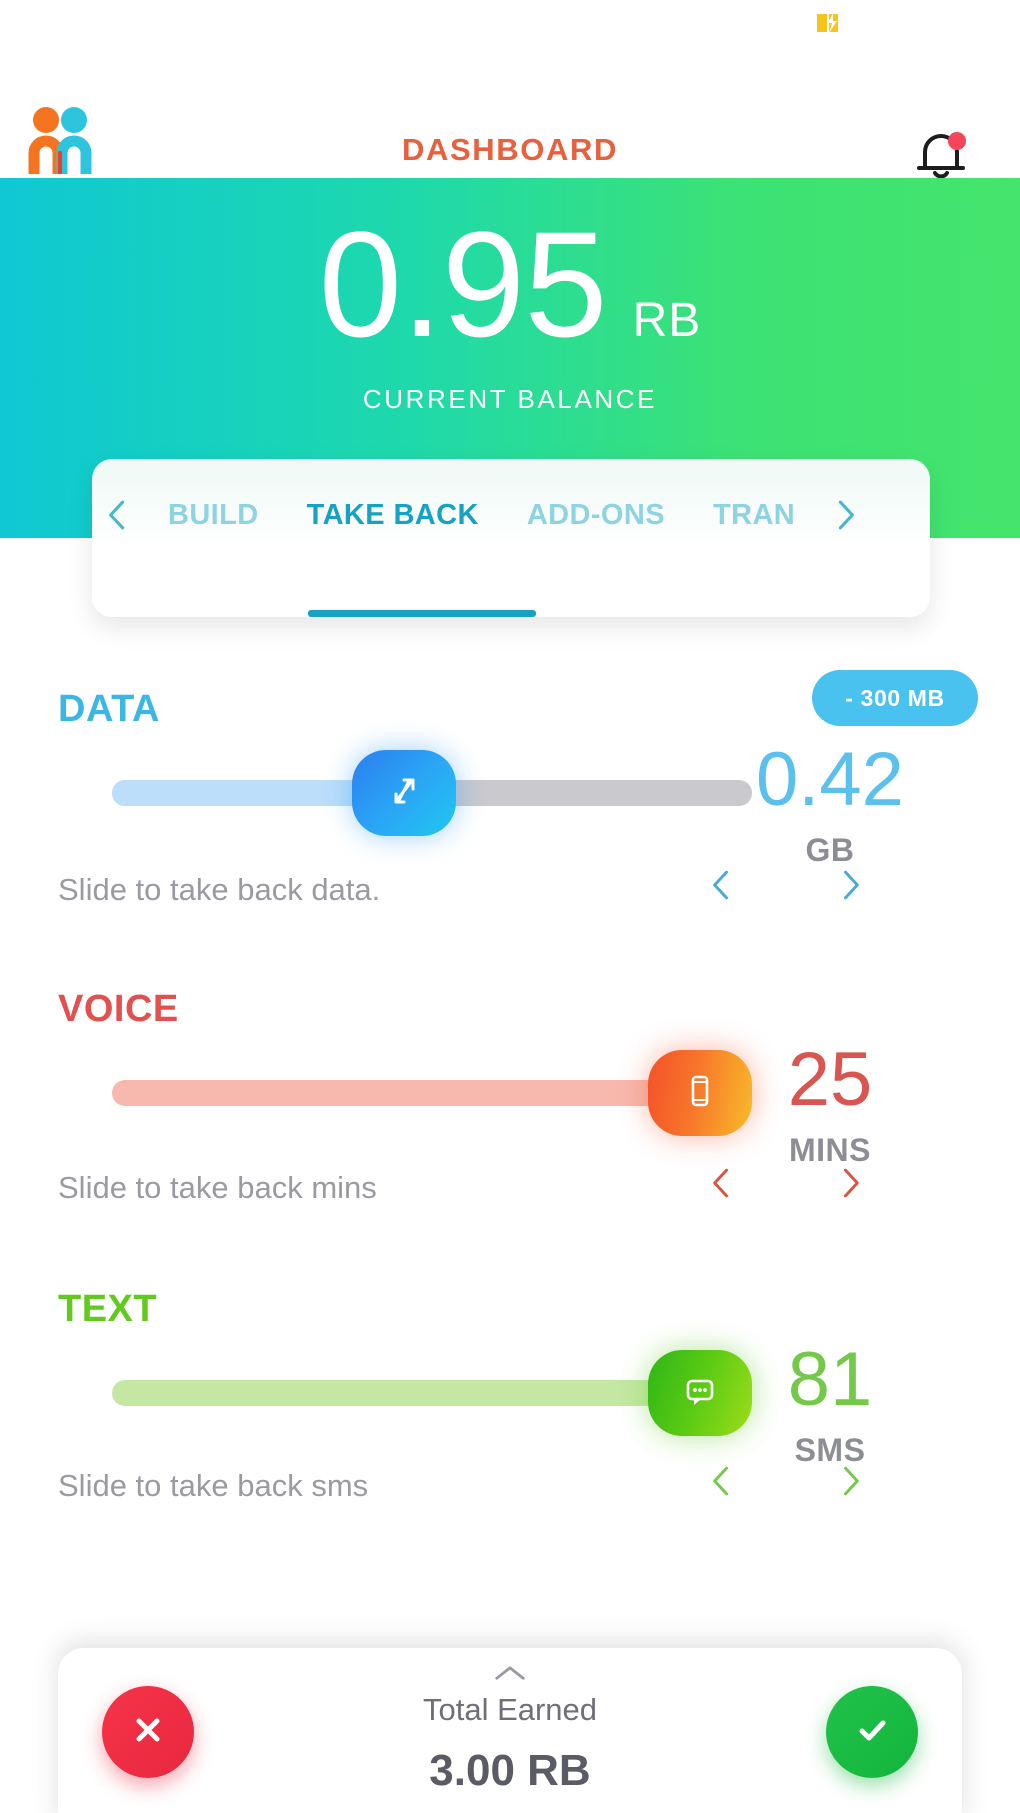 The image size is (1020, 1813). I want to click on tabs-prev-chevron-left-icon, so click(118, 515).